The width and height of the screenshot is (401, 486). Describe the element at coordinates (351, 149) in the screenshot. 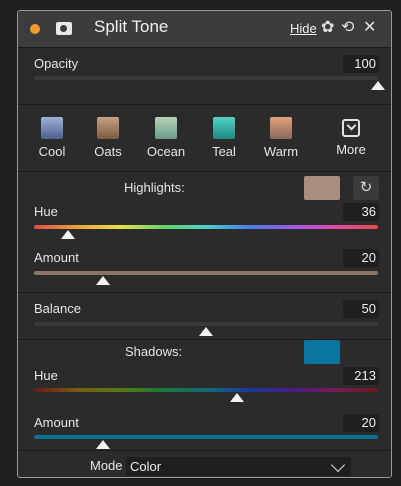

I see `more-label: More` at that location.